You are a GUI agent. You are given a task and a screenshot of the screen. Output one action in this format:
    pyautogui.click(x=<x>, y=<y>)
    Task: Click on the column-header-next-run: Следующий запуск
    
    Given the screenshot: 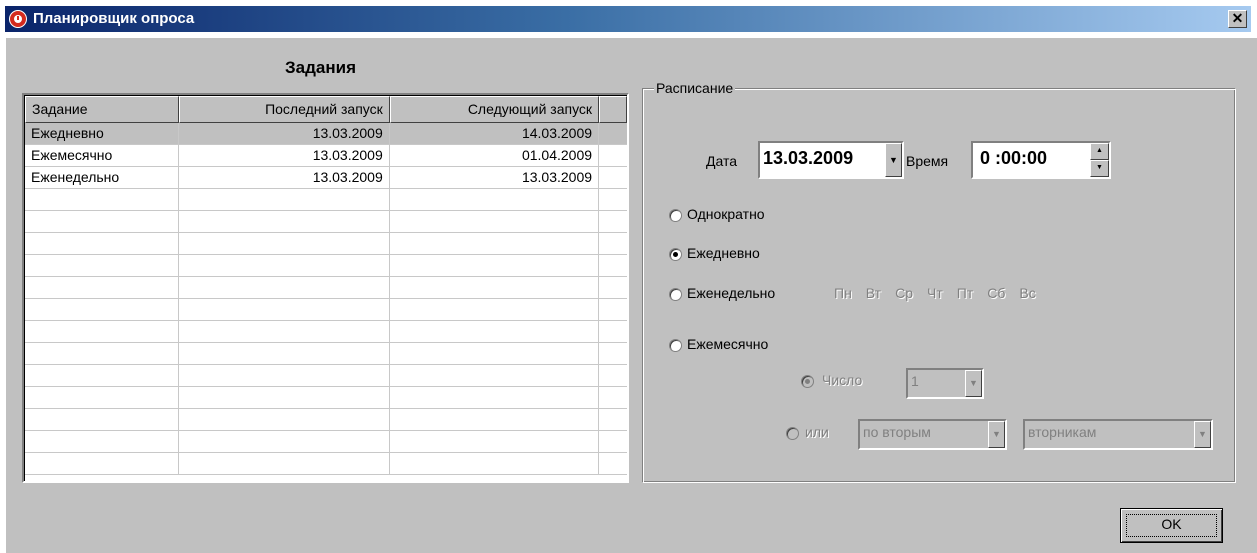 What is the action you would take?
    pyautogui.click(x=494, y=109)
    